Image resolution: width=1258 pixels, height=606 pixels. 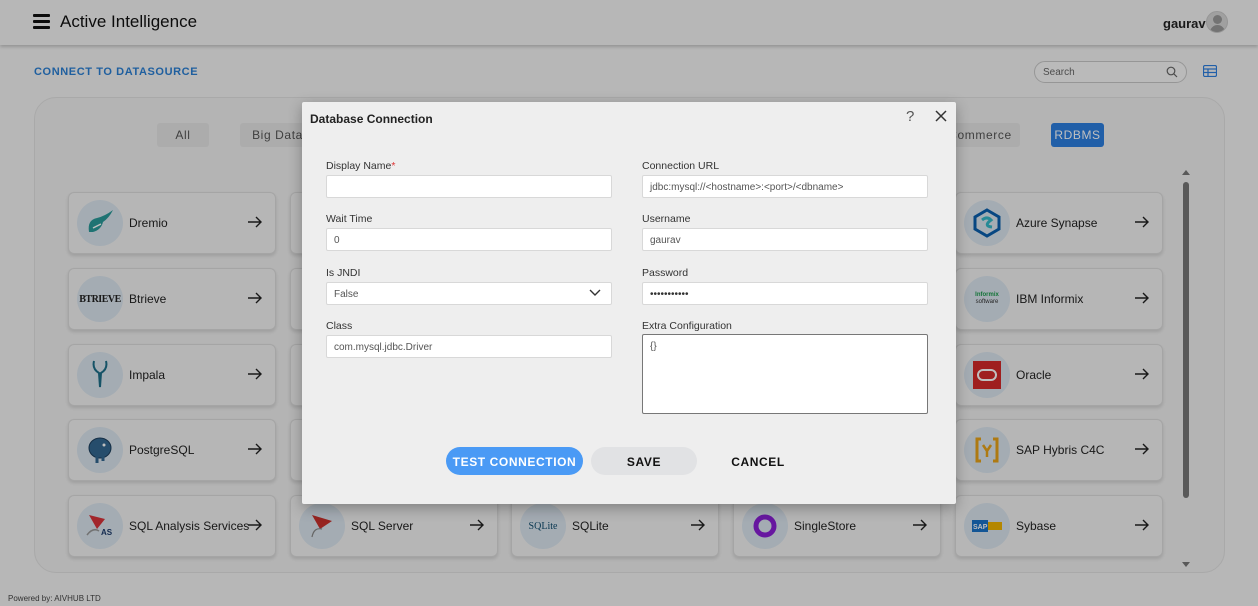 What do you see at coordinates (339, 326) in the screenshot?
I see `class-label: Class` at bounding box center [339, 326].